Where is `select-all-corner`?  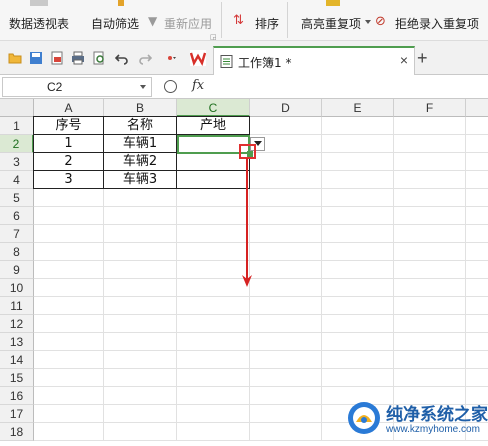 select-all-corner is located at coordinates (17, 108).